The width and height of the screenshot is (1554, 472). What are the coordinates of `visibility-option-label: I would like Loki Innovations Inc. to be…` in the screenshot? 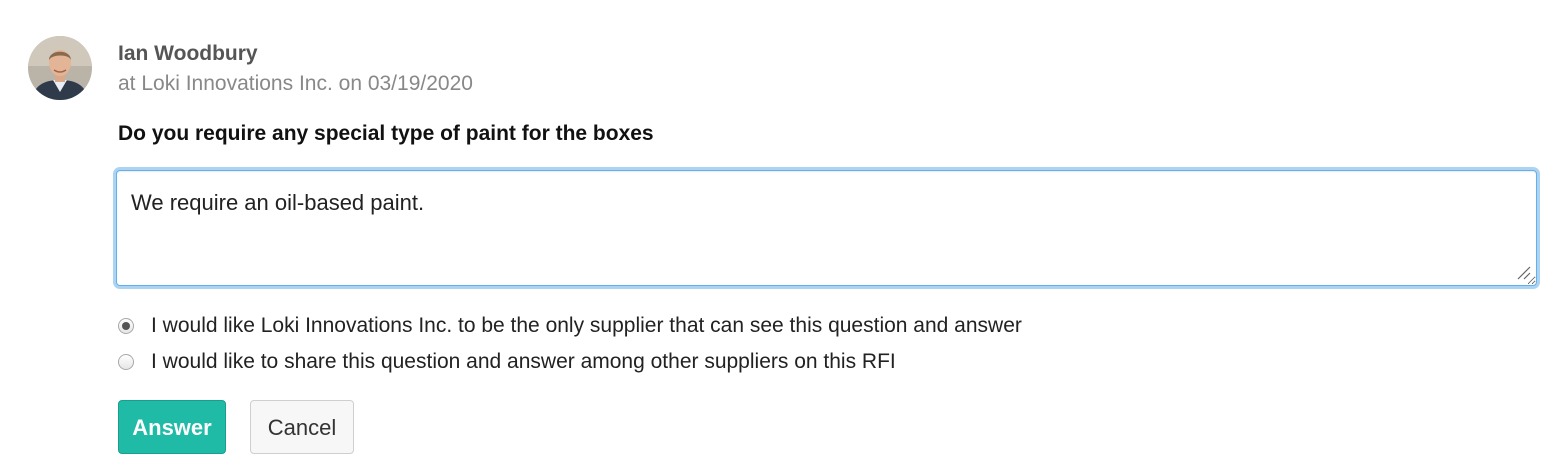 It's located at (586, 325).